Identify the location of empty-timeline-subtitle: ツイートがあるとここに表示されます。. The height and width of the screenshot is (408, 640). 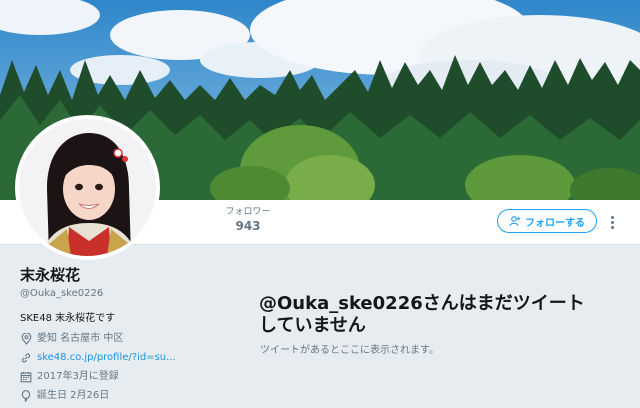
(349, 350).